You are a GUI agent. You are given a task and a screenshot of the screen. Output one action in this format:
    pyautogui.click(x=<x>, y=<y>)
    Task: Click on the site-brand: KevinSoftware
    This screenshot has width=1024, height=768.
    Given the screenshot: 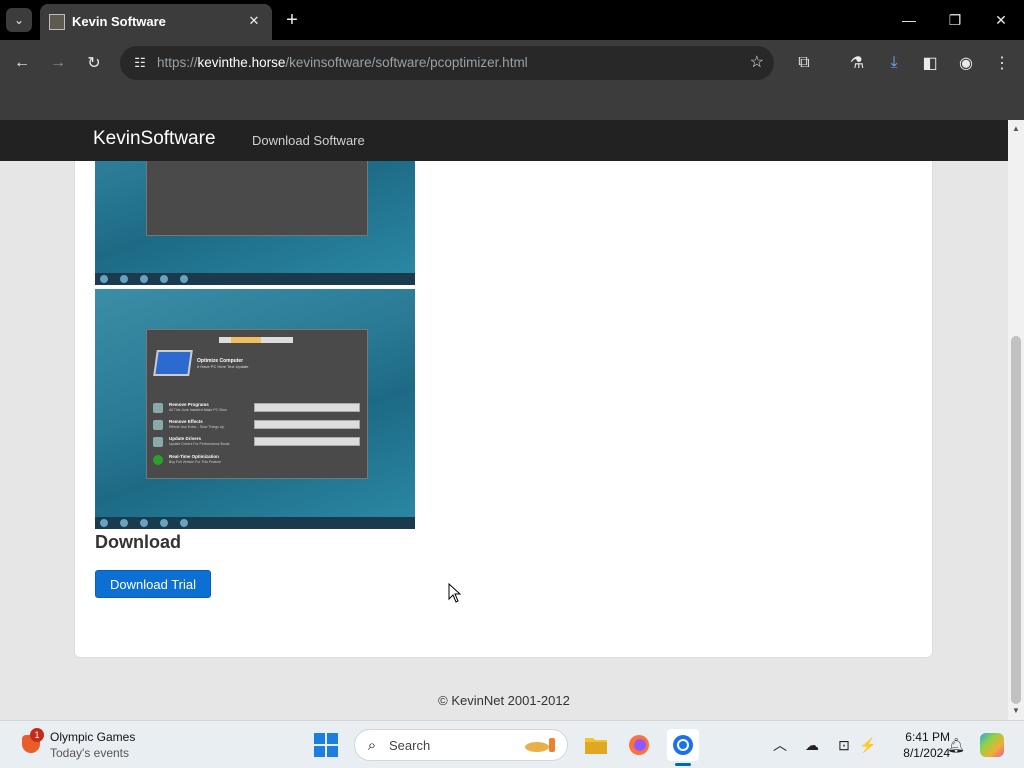 What is the action you would take?
    pyautogui.click(x=154, y=139)
    